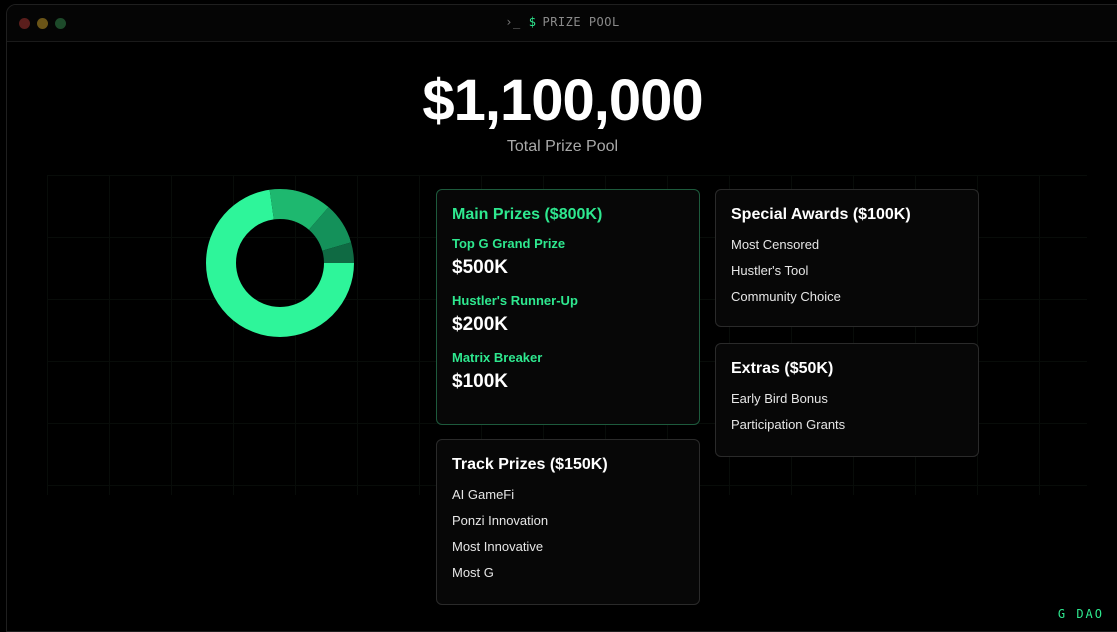  I want to click on extras-title: Extras ($50K), so click(782, 368).